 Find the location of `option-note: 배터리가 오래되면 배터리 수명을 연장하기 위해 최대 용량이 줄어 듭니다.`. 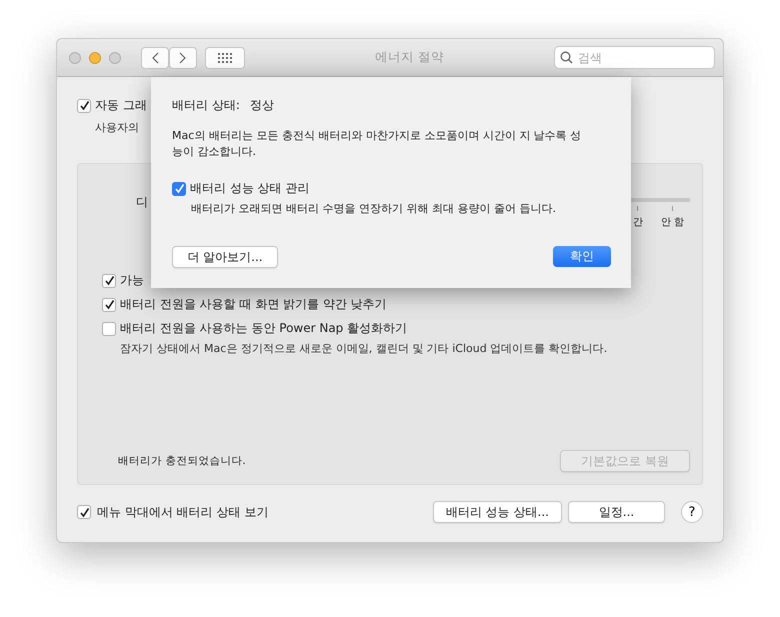

option-note: 배터리가 오래되면 배터리 수명을 연장하기 위해 최대 용량이 줄어 듭니다. is located at coordinates (374, 209).